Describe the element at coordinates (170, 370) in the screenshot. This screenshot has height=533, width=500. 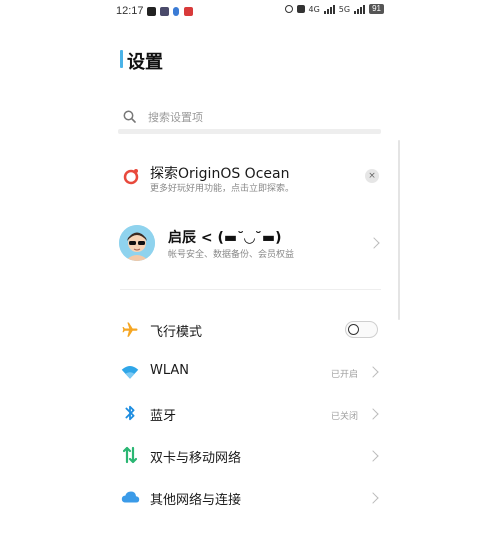
I see `setting-label-wlan: WLAN` at that location.